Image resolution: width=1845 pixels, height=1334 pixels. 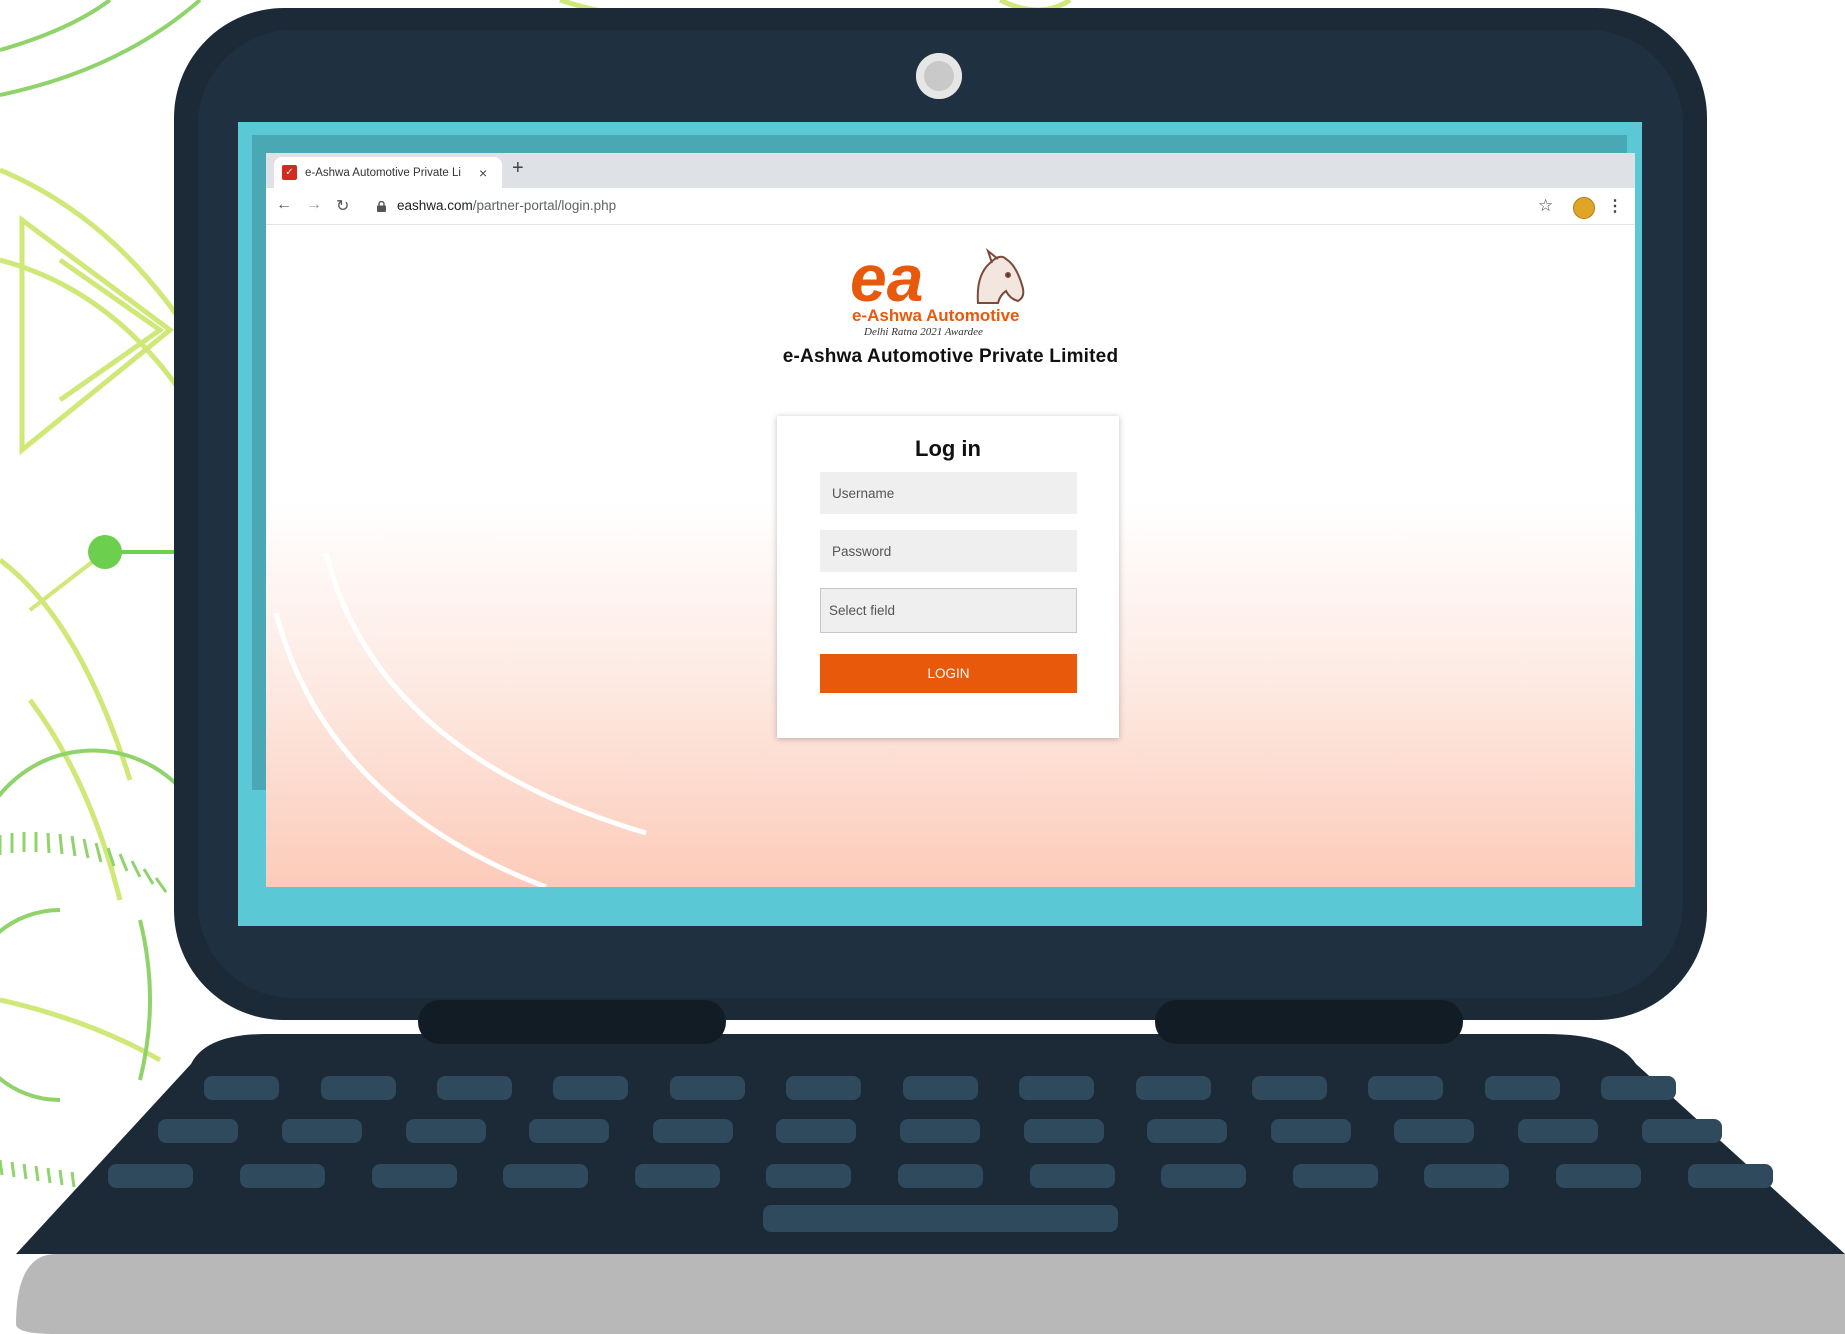 I want to click on favicon-icon: ✓, so click(x=289, y=172).